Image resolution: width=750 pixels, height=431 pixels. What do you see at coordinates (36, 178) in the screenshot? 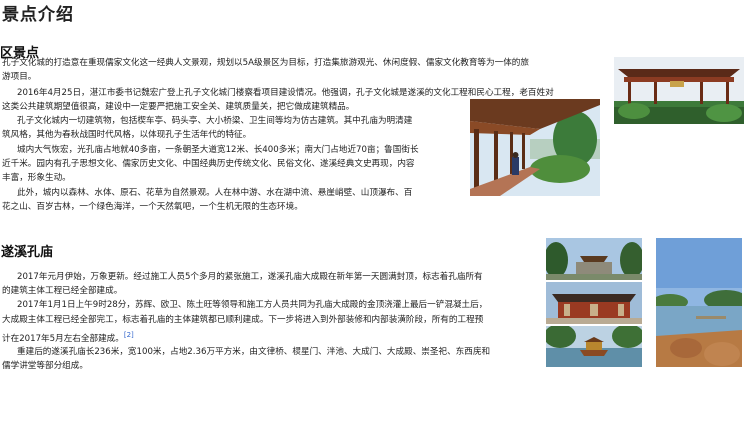
I see `section1-para4-line3: 丰富，形象生动。` at bounding box center [36, 178].